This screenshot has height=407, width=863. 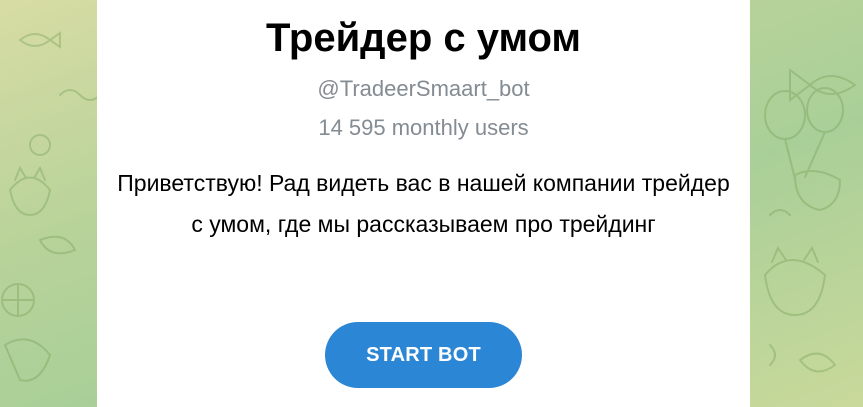 I want to click on start-bot-button: START BOT, so click(x=423, y=355).